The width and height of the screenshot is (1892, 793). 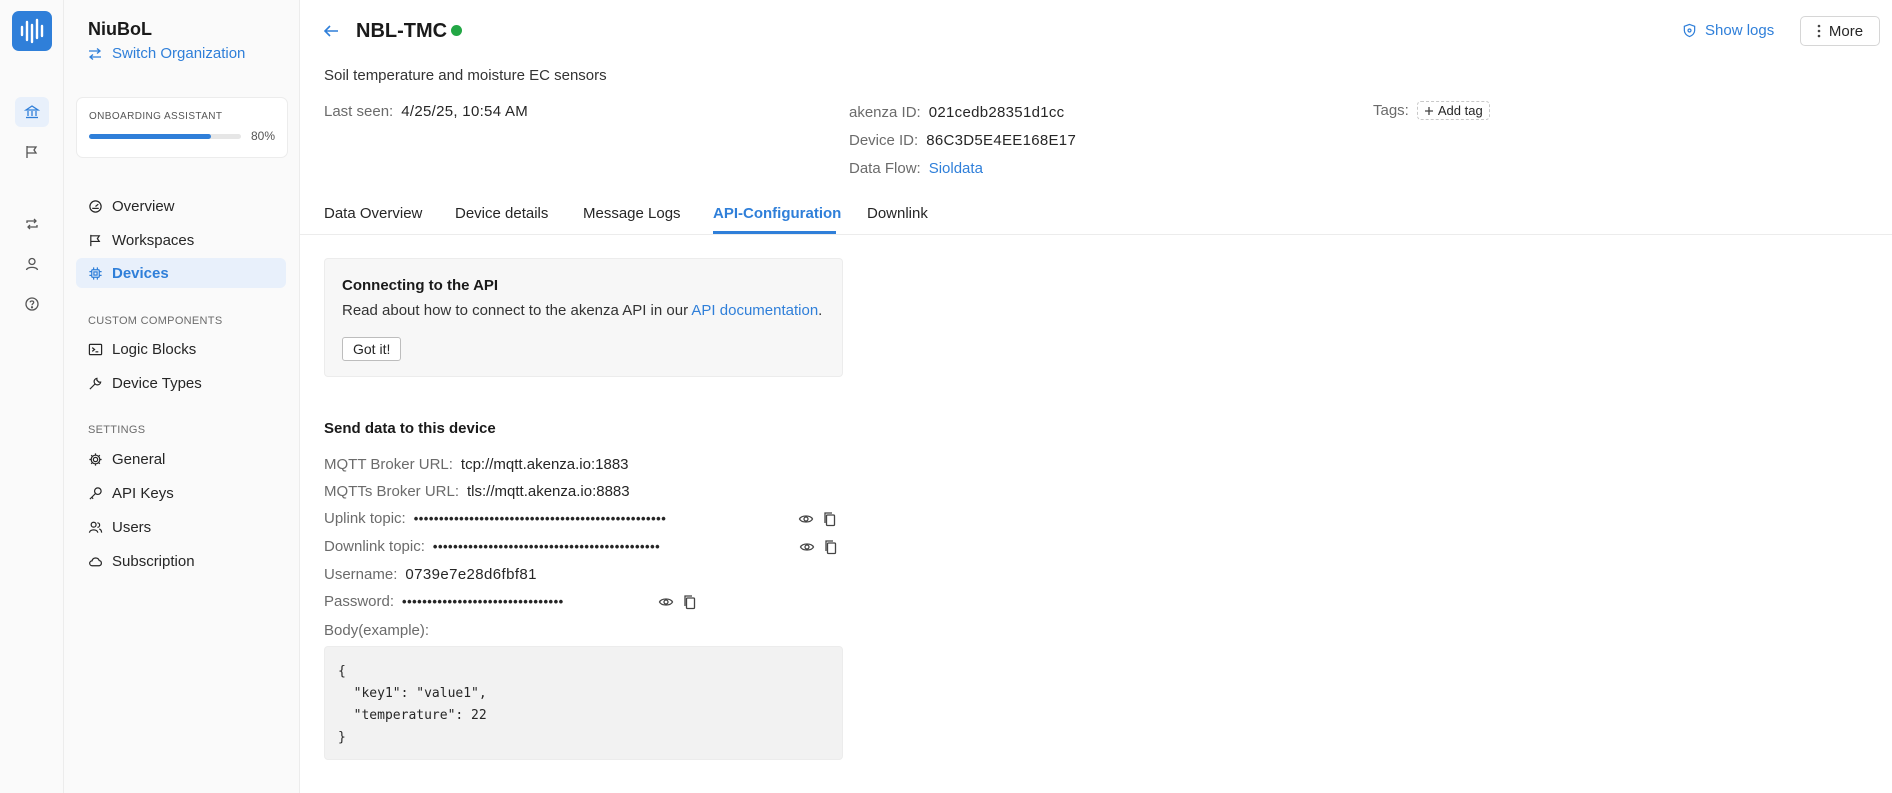 What do you see at coordinates (897, 213) in the screenshot?
I see `tab-downlink: Downlink` at bounding box center [897, 213].